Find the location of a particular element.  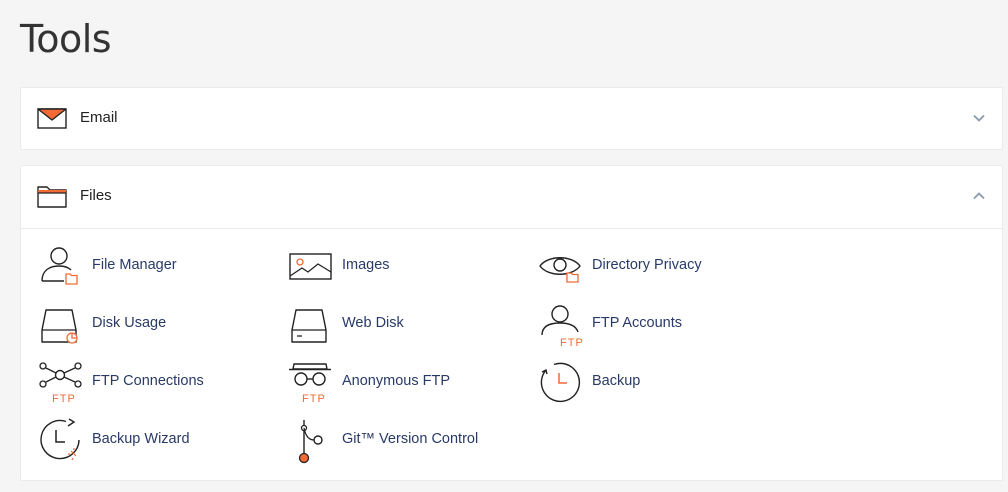

tool-ftp-accounts: FTP FTP Accounts is located at coordinates (658, 325).